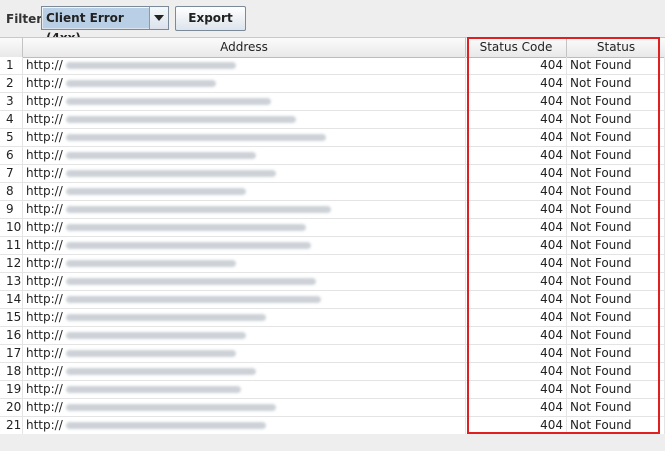 Image resolution: width=665 pixels, height=451 pixels. I want to click on table-row: 3 http:// 404 Not Found, so click(332, 102).